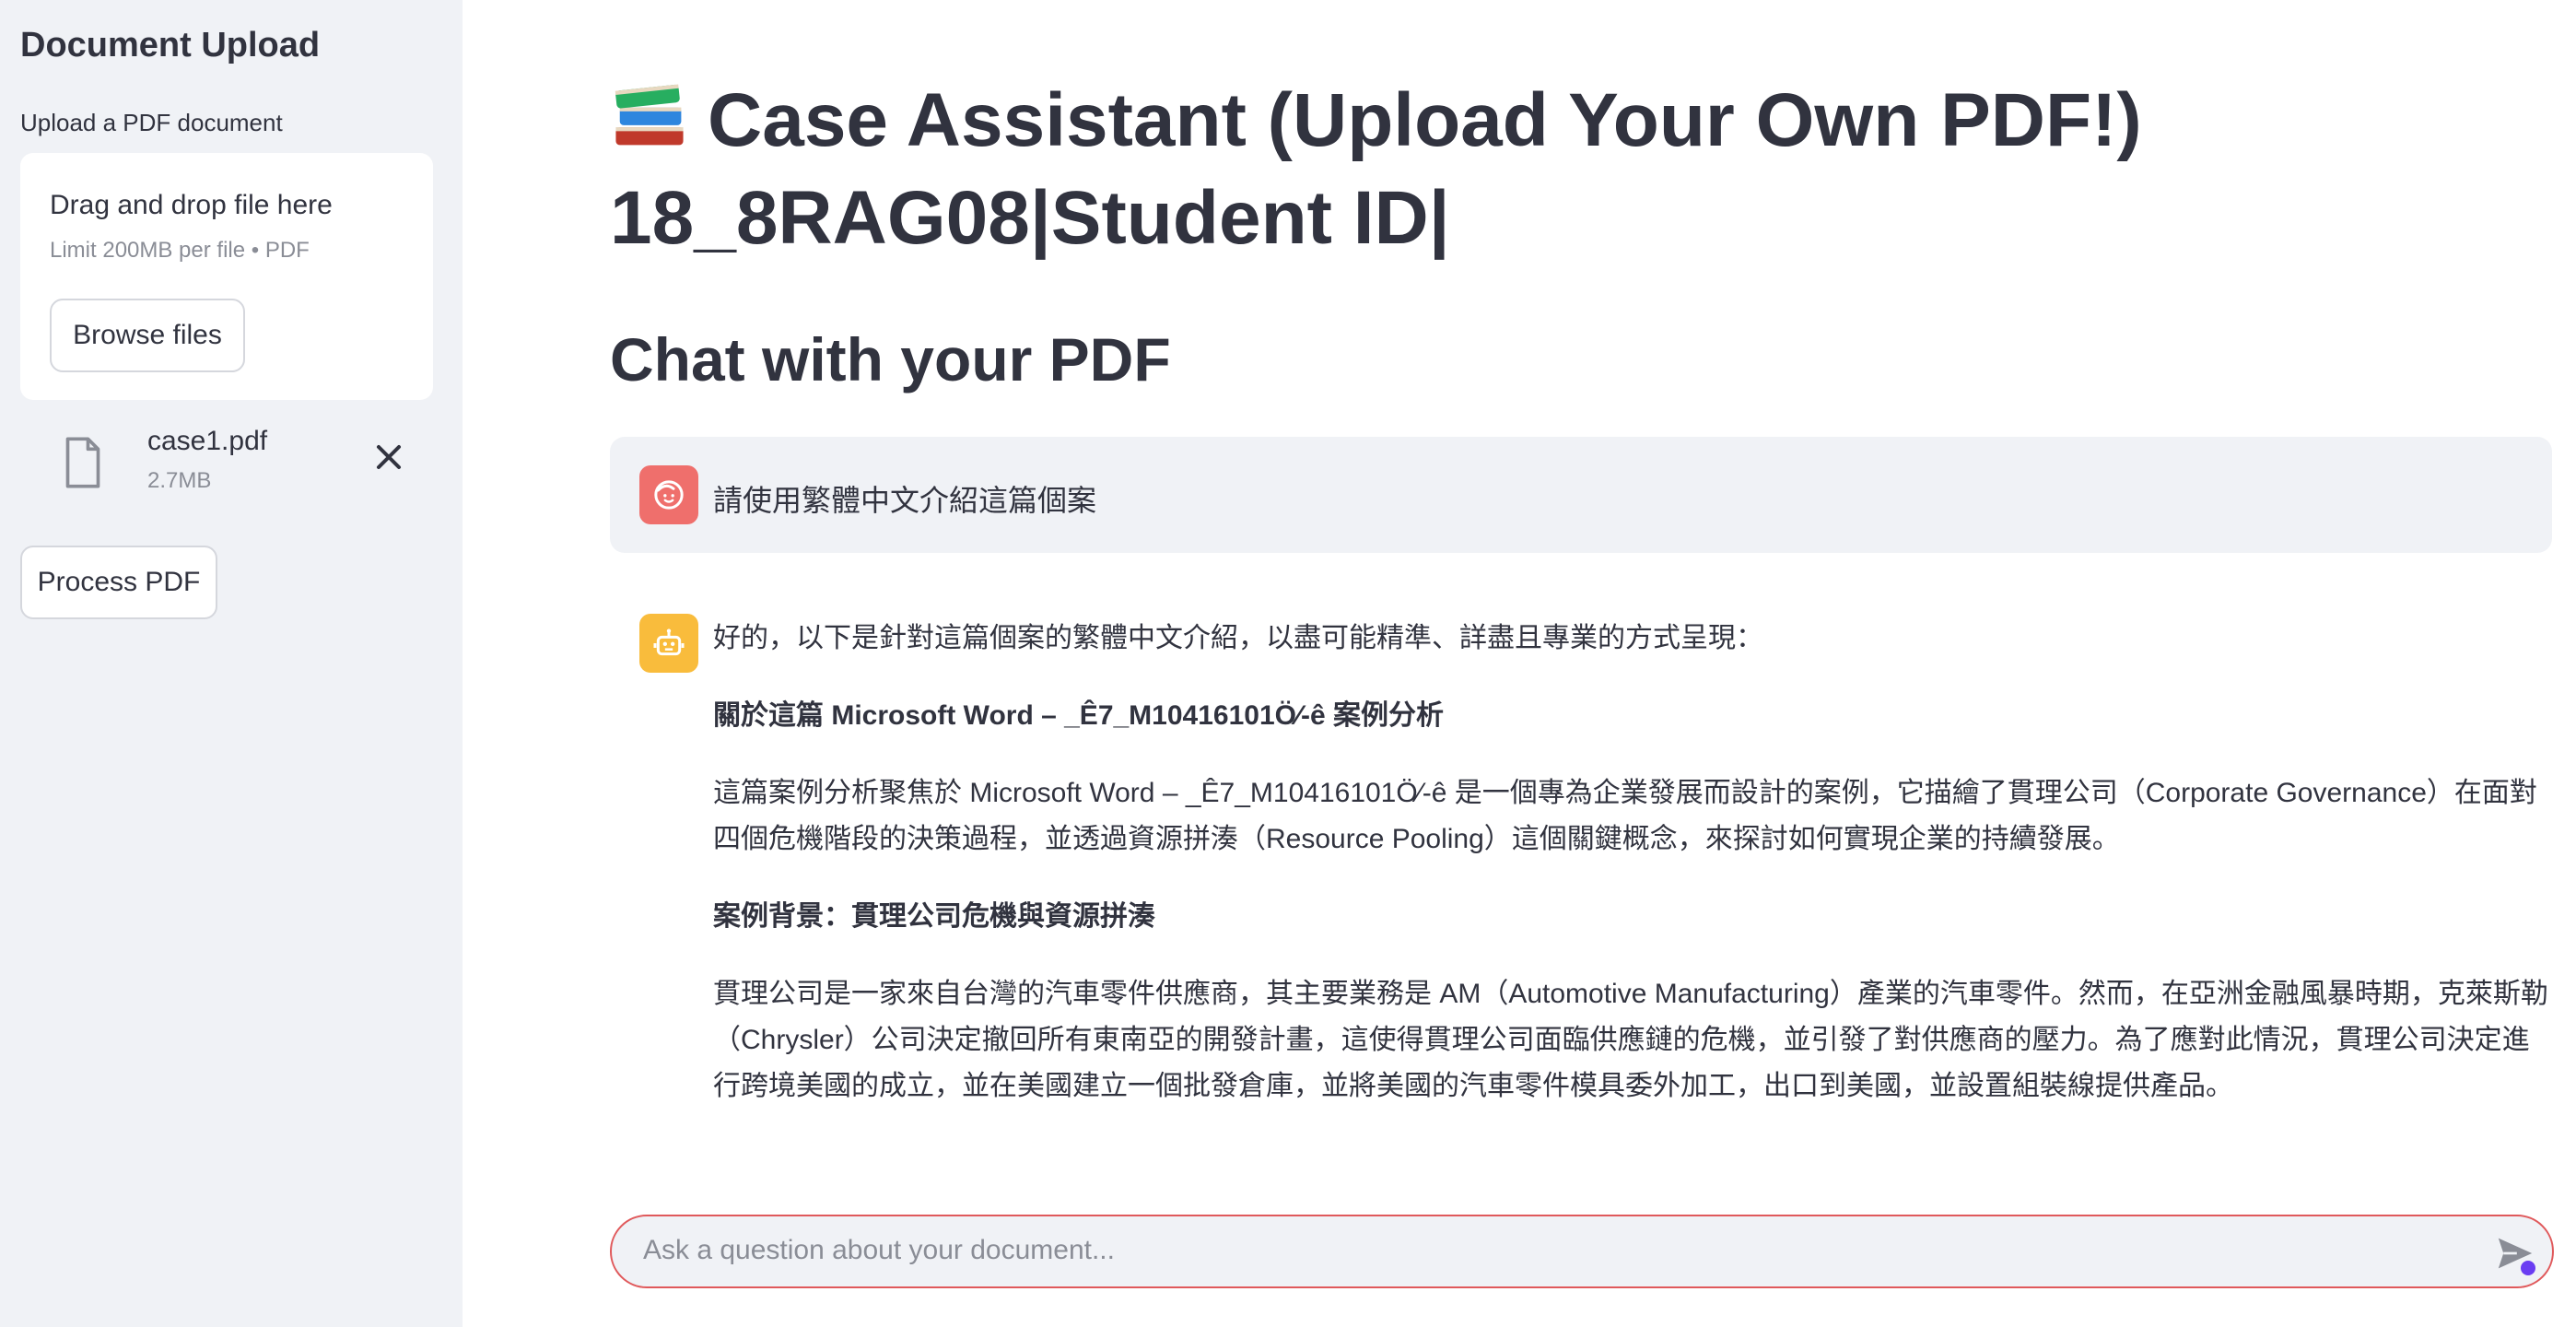 The height and width of the screenshot is (1327, 2576). I want to click on close-icon, so click(389, 457).